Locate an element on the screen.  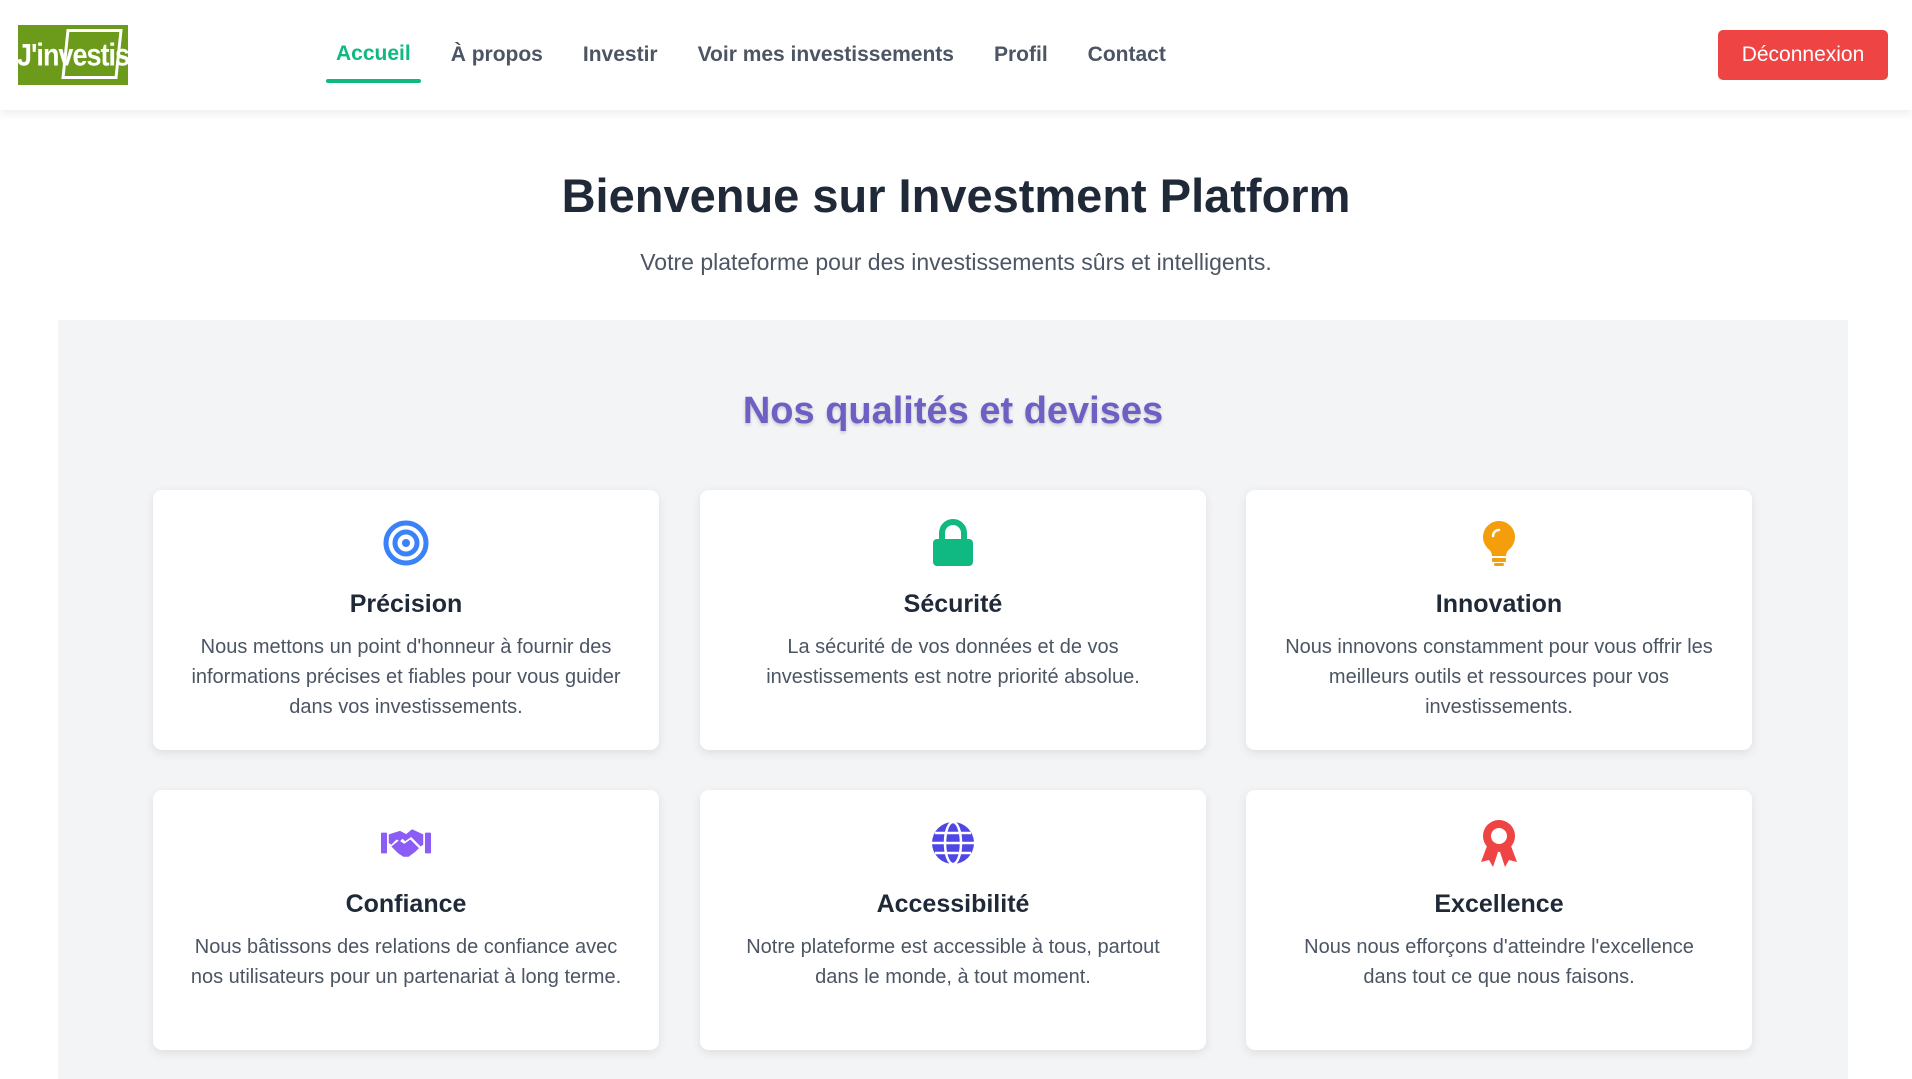
nav-link-label: Voir mes investissements is located at coordinates (825, 54).